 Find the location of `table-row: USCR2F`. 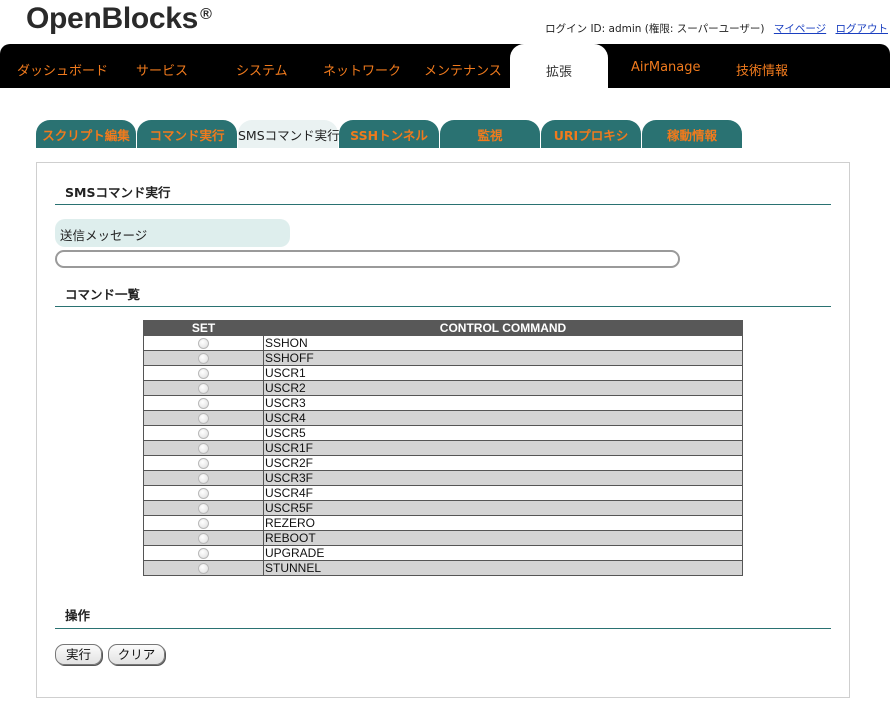

table-row: USCR2F is located at coordinates (443, 463).